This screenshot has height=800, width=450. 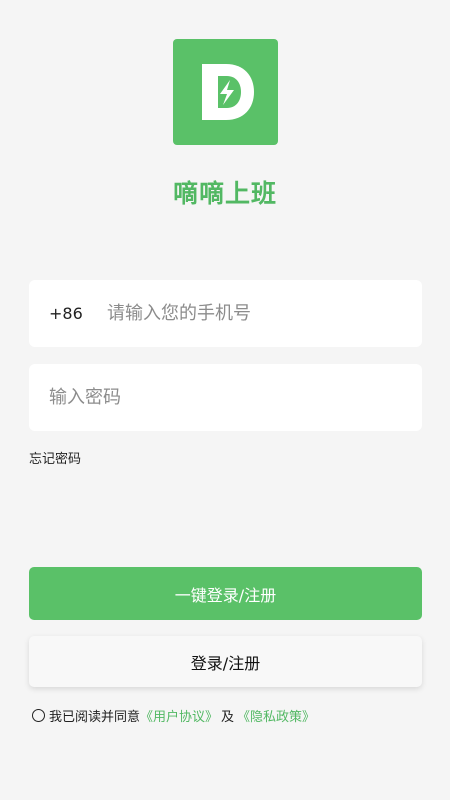 I want to click on password-input, so click(x=235, y=397).